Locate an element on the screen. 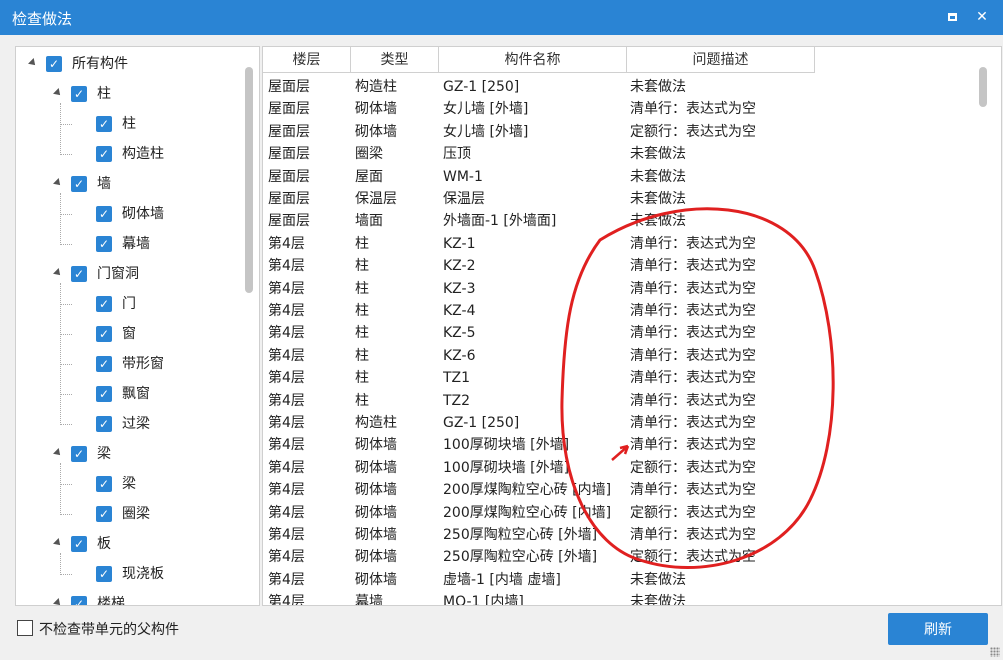 This screenshot has width=1003, height=660. column-header-floor: 楼层 is located at coordinates (307, 60).